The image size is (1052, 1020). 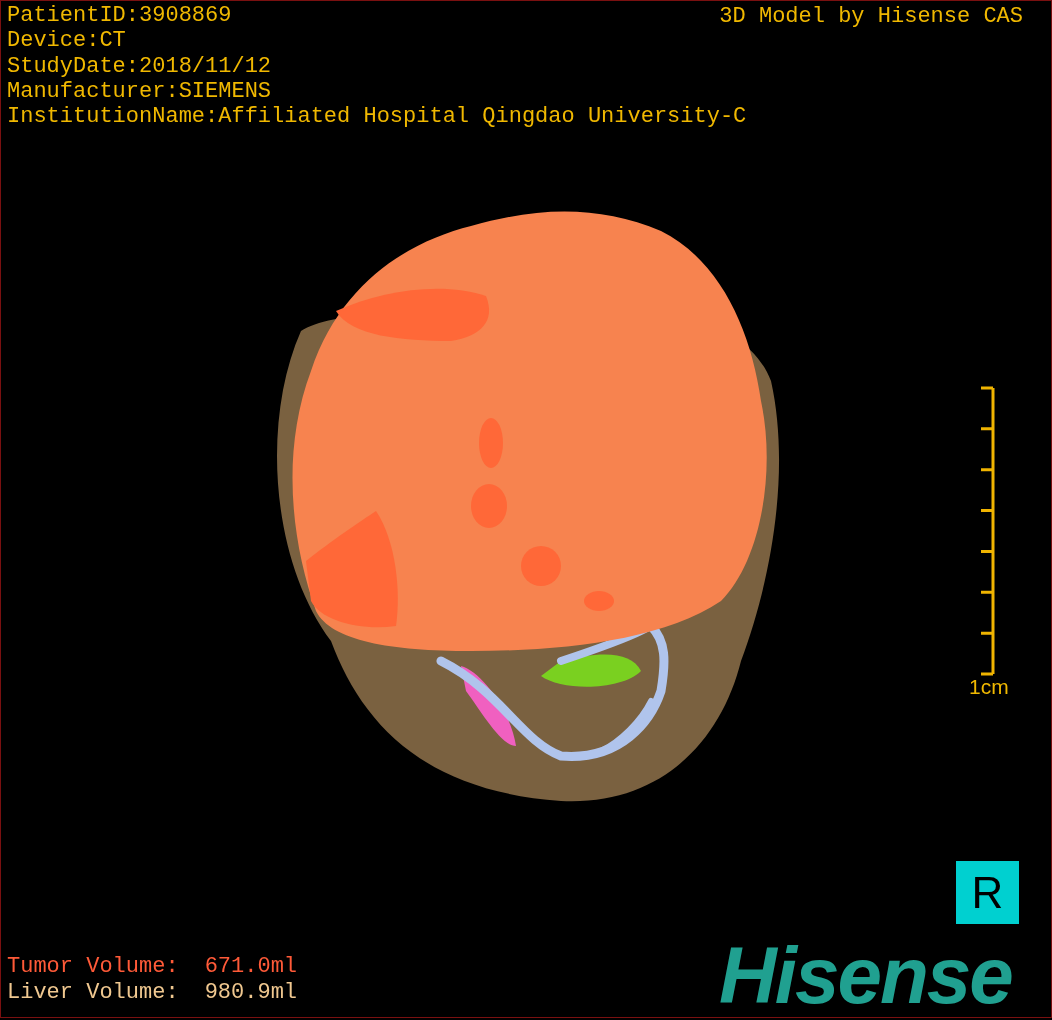 I want to click on info-text: PatientID:3908869, so click(x=119, y=16).